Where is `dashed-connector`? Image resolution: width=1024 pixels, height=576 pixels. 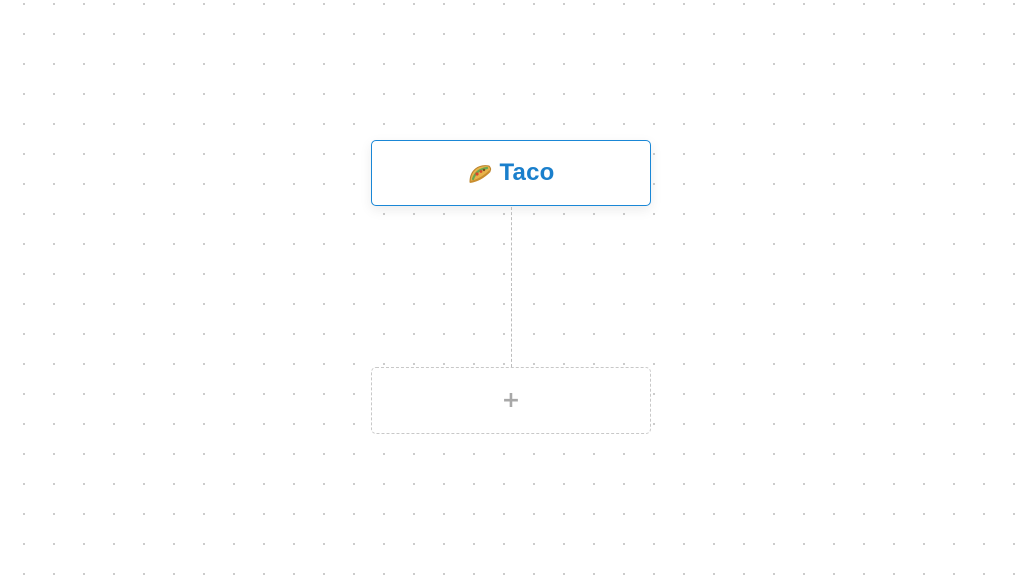
dashed-connector is located at coordinates (511, 287).